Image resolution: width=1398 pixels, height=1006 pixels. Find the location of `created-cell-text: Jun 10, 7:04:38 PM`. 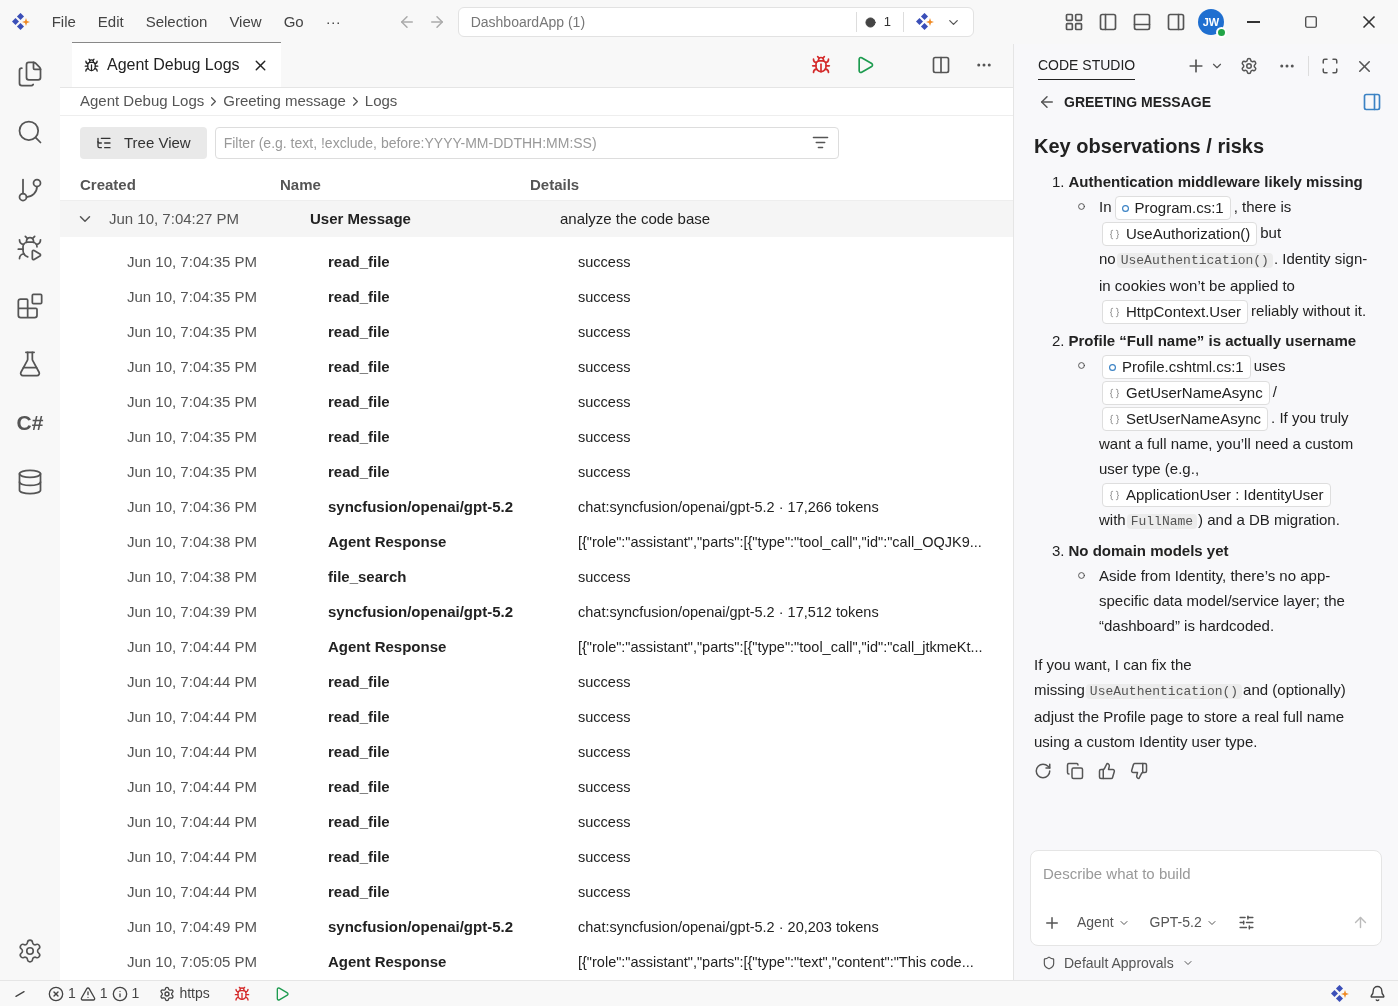

created-cell-text: Jun 10, 7:04:38 PM is located at coordinates (193, 577).